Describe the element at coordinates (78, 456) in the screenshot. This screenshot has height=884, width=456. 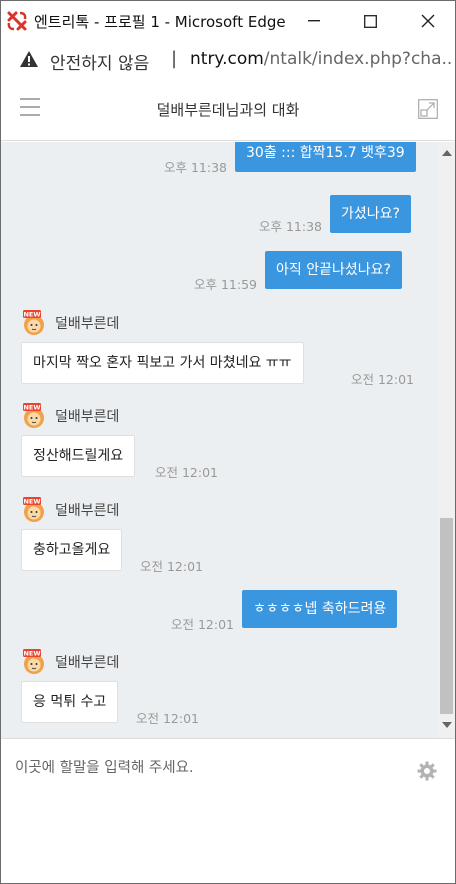
I see `incoming-message: 정산해드릴게요` at that location.